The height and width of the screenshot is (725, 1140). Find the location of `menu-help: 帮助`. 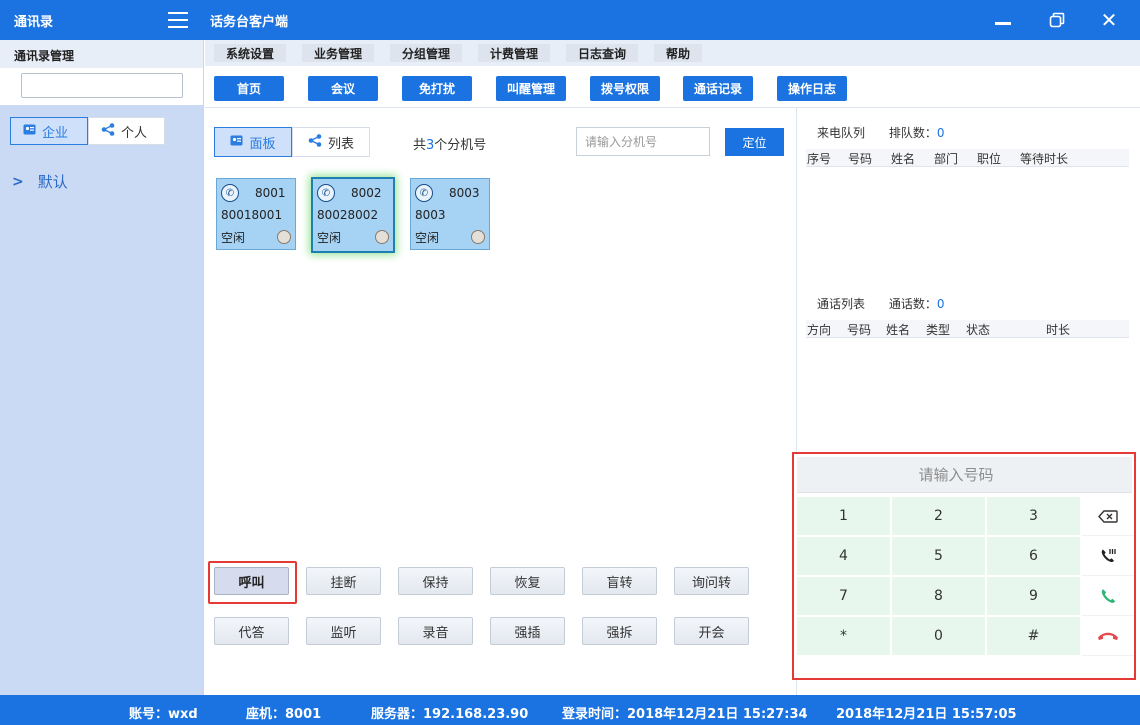

menu-help: 帮助 is located at coordinates (678, 53).